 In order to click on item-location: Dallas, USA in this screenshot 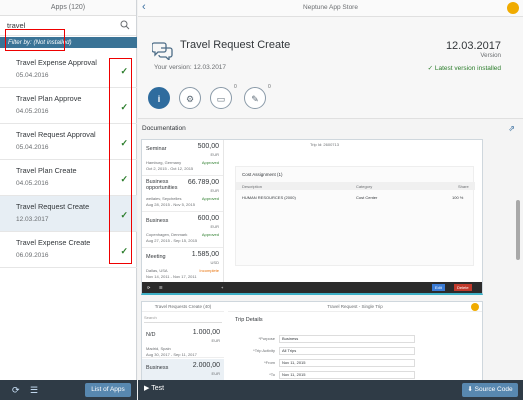, I will do `click(157, 270)`.